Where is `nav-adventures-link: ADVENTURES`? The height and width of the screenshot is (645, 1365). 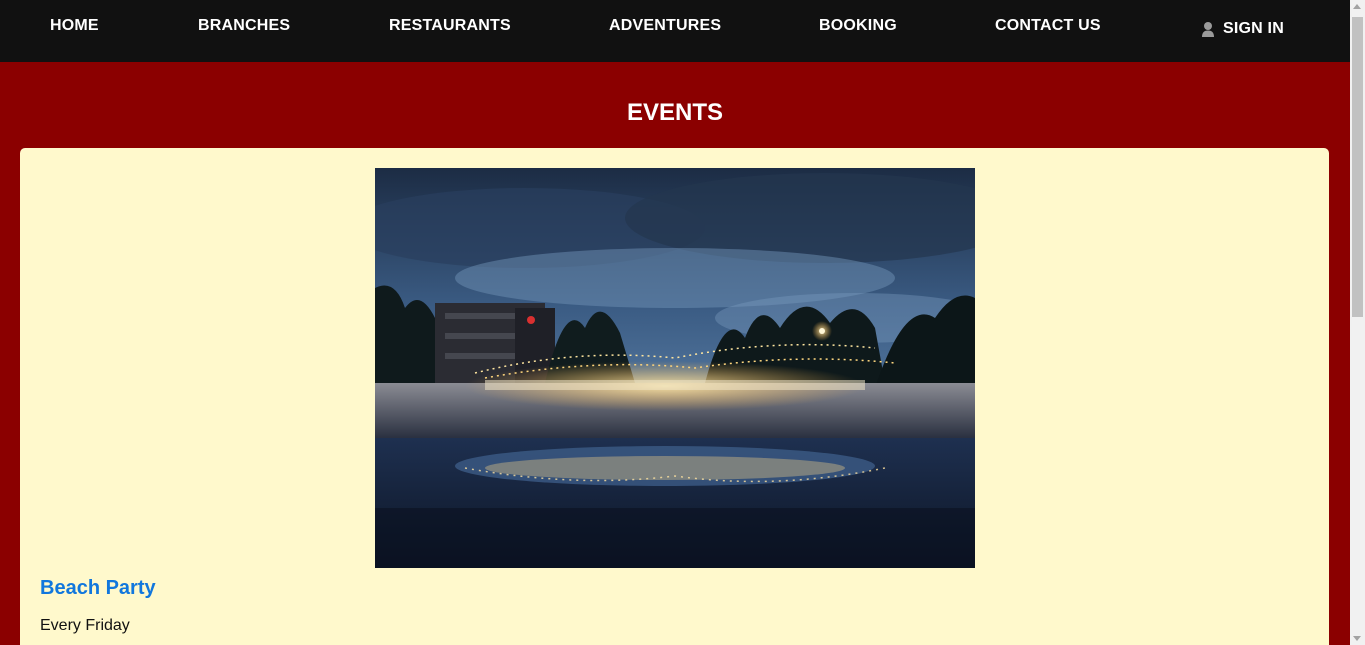 nav-adventures-link: ADVENTURES is located at coordinates (665, 26).